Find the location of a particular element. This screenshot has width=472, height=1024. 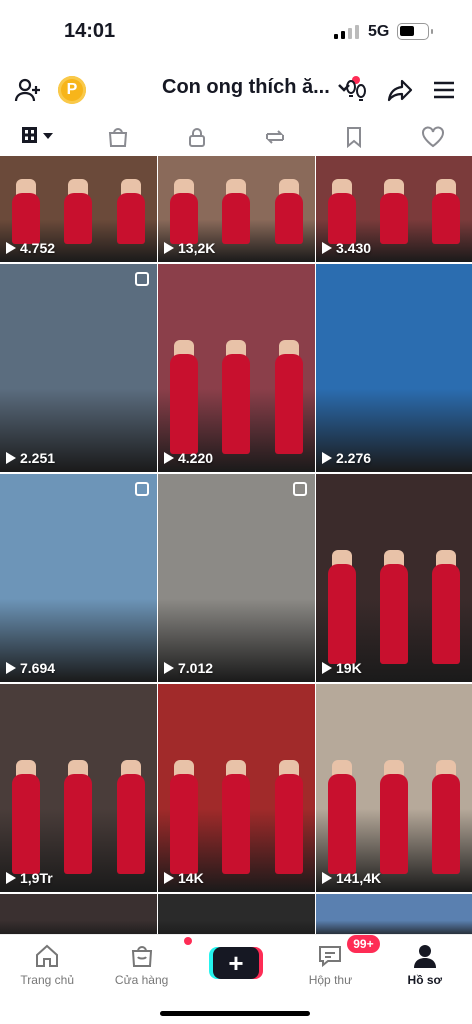

video-thumbnail: 3.430 is located at coordinates (394, 209).